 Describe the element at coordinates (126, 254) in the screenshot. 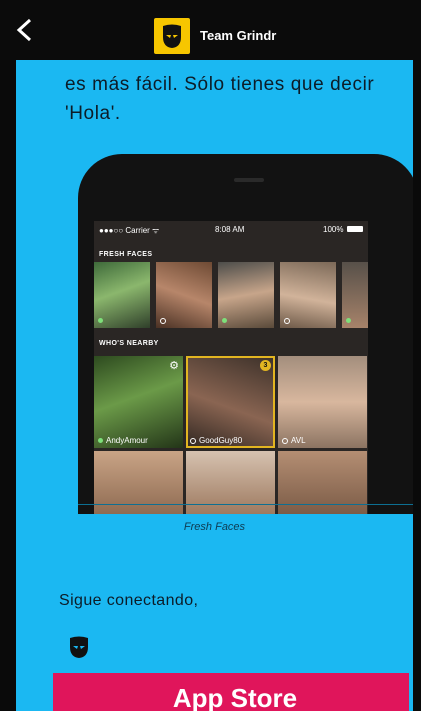

I see `fresh-faces-heading: FRESH FACES` at that location.